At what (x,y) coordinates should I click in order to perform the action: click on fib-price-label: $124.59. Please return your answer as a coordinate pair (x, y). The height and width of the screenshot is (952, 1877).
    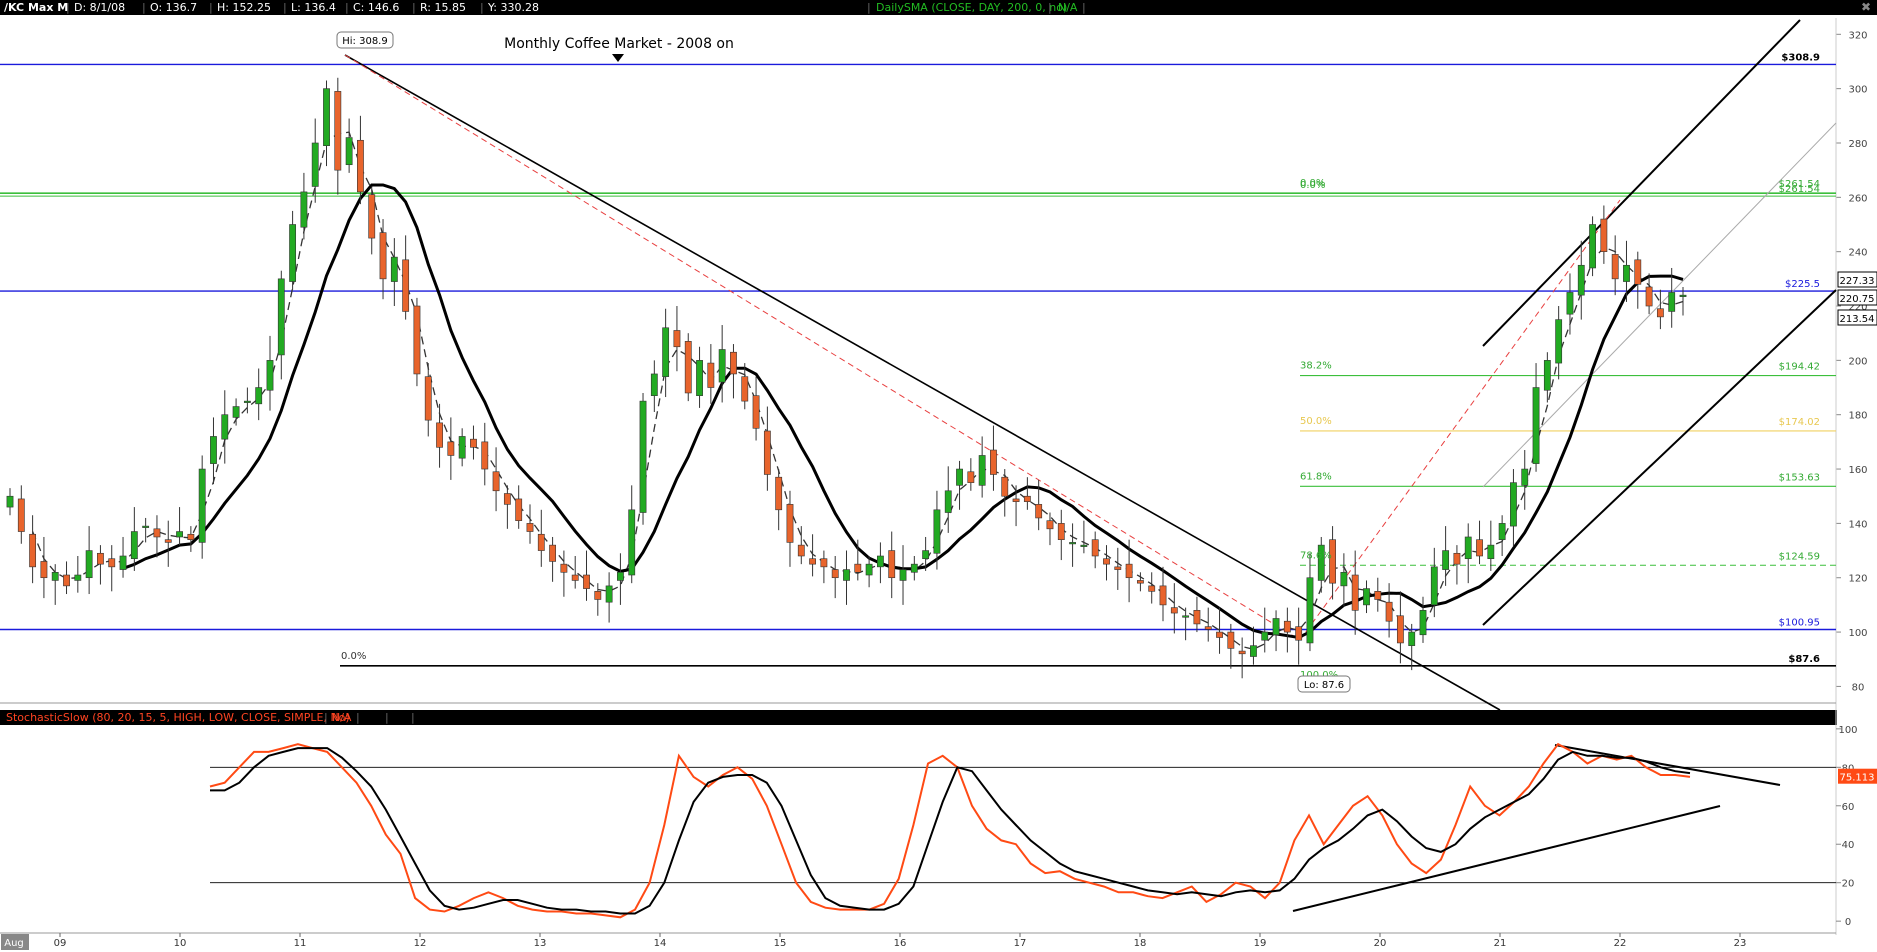
    Looking at the image, I should click on (1799, 556).